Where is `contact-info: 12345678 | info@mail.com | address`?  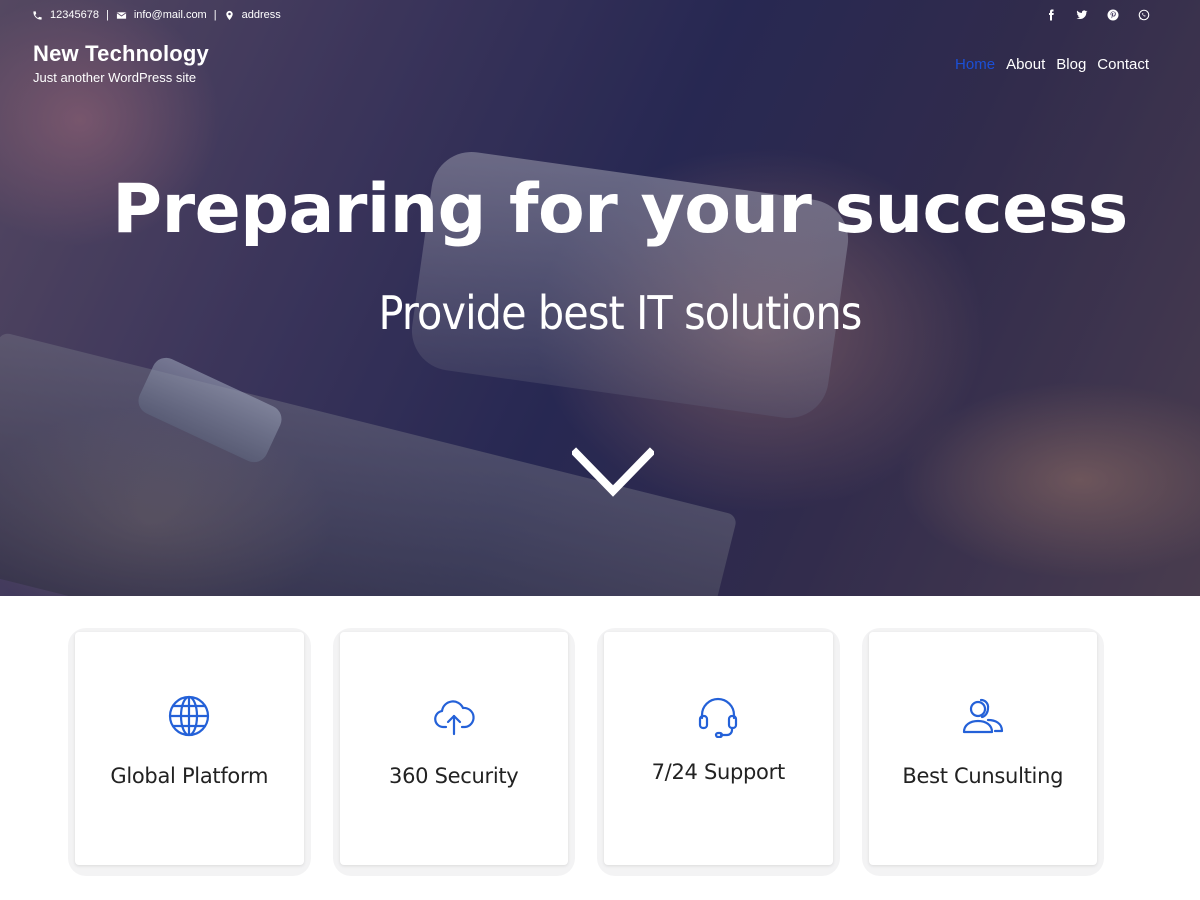
contact-info: 12345678 | info@mail.com | address is located at coordinates (156, 15).